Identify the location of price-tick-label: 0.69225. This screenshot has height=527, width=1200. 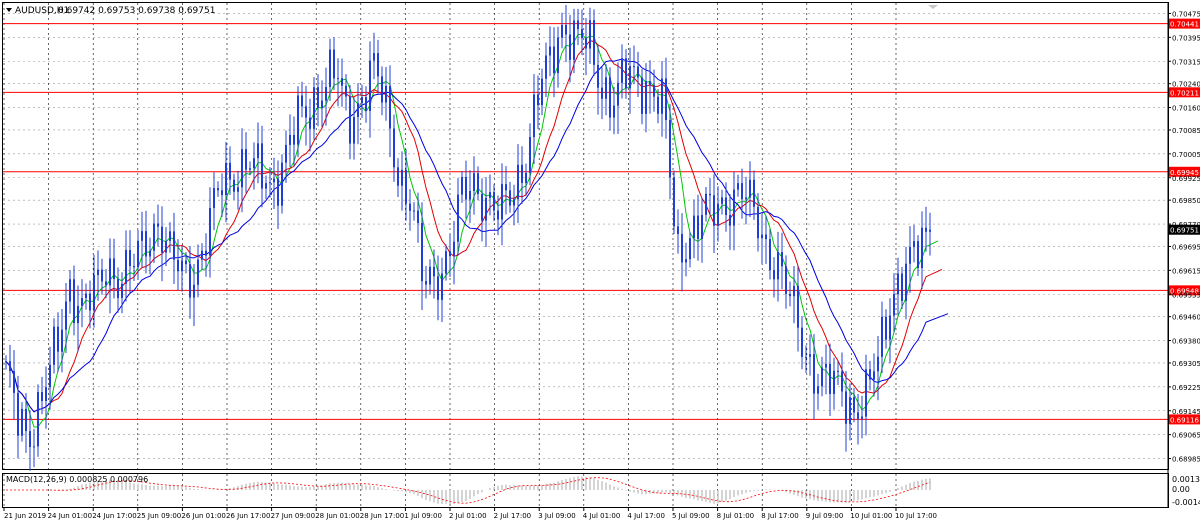
(1186, 388).